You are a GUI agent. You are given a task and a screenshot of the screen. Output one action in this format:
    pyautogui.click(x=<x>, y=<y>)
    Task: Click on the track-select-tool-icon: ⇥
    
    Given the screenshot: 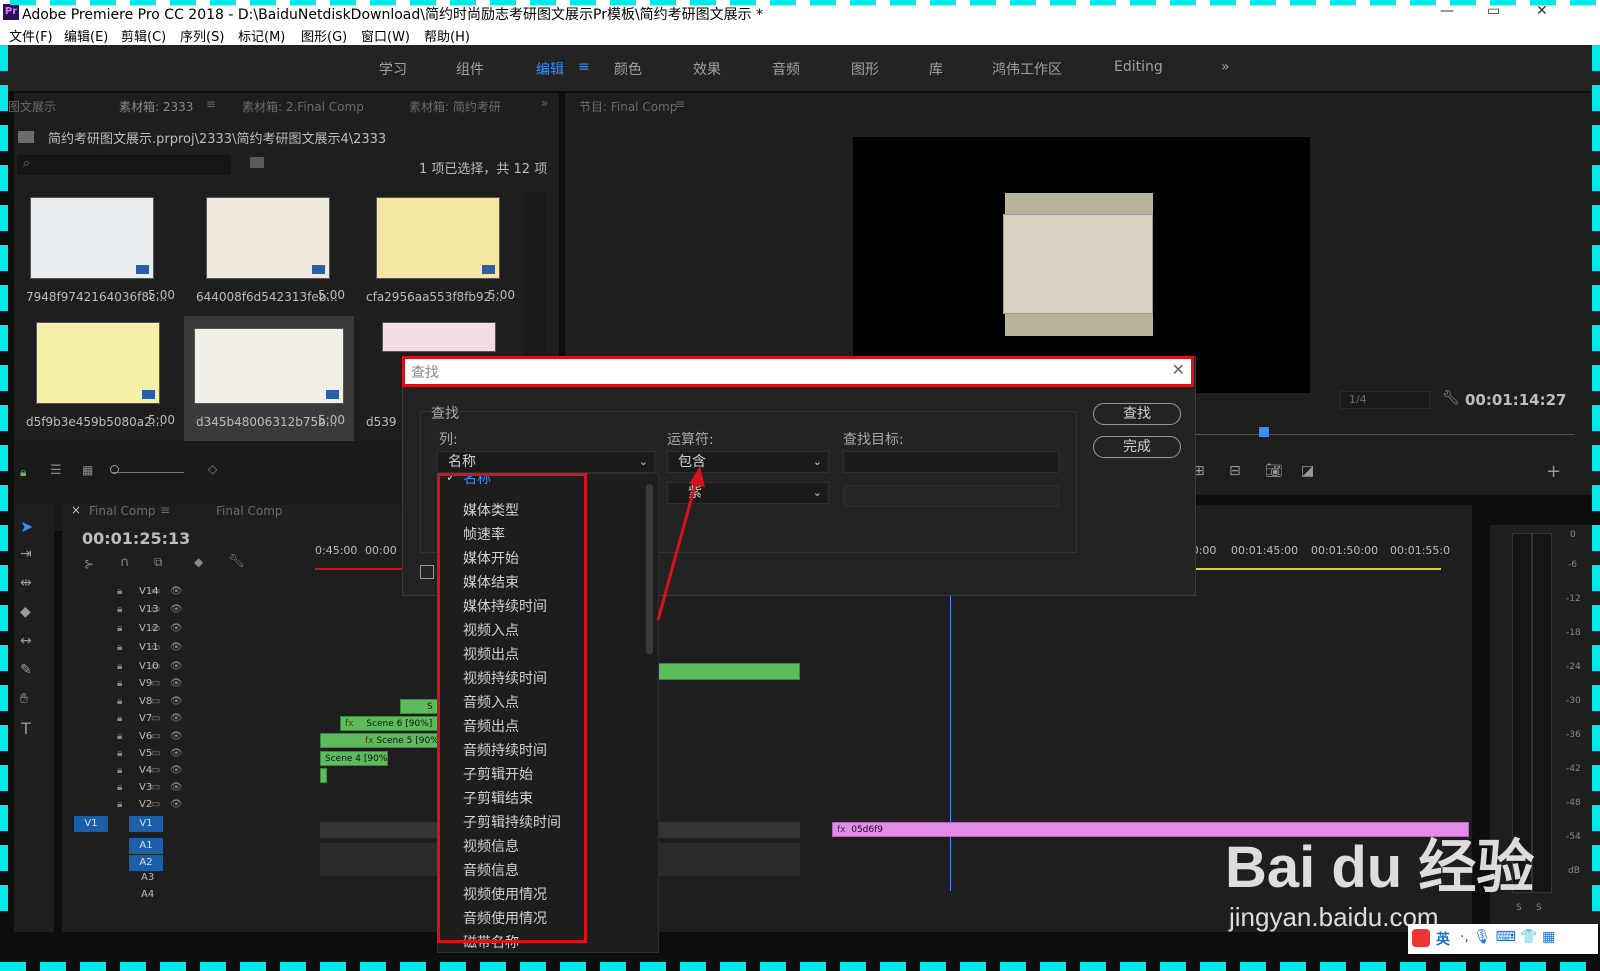 What is the action you would take?
    pyautogui.click(x=26, y=554)
    